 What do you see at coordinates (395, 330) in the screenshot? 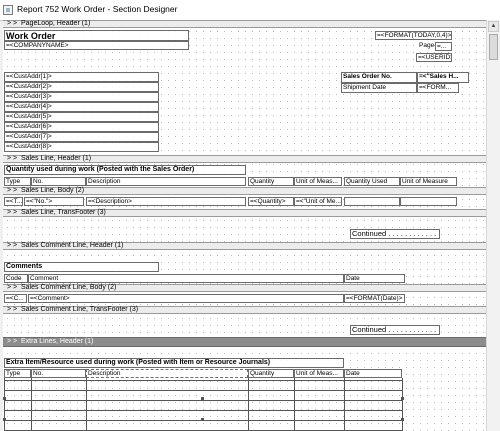
I see `continued-field-2: Continued . . . . . . . . . . . .` at bounding box center [395, 330].